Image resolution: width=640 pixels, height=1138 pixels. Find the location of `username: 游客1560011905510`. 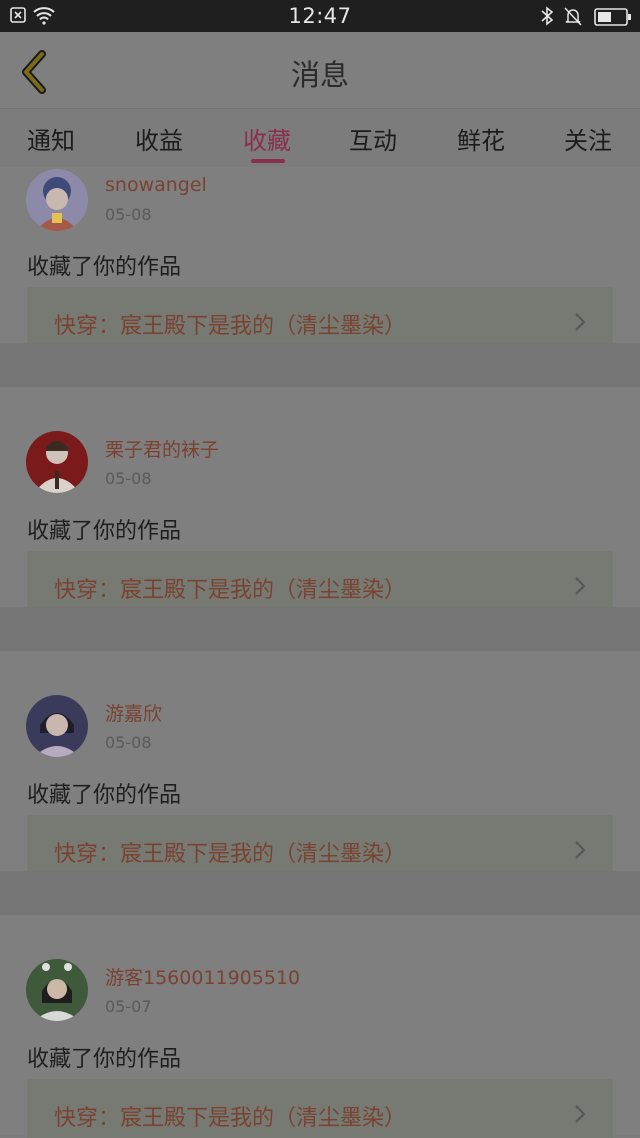

username: 游客1560011905510 is located at coordinates (202, 976).